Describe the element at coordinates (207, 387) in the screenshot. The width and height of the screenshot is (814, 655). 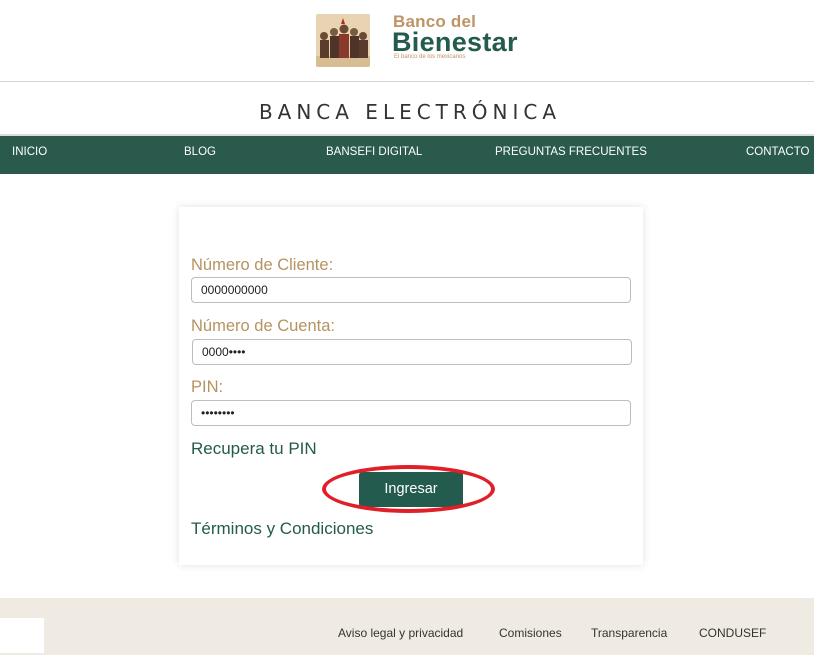
I see `pin-label: PIN:` at that location.